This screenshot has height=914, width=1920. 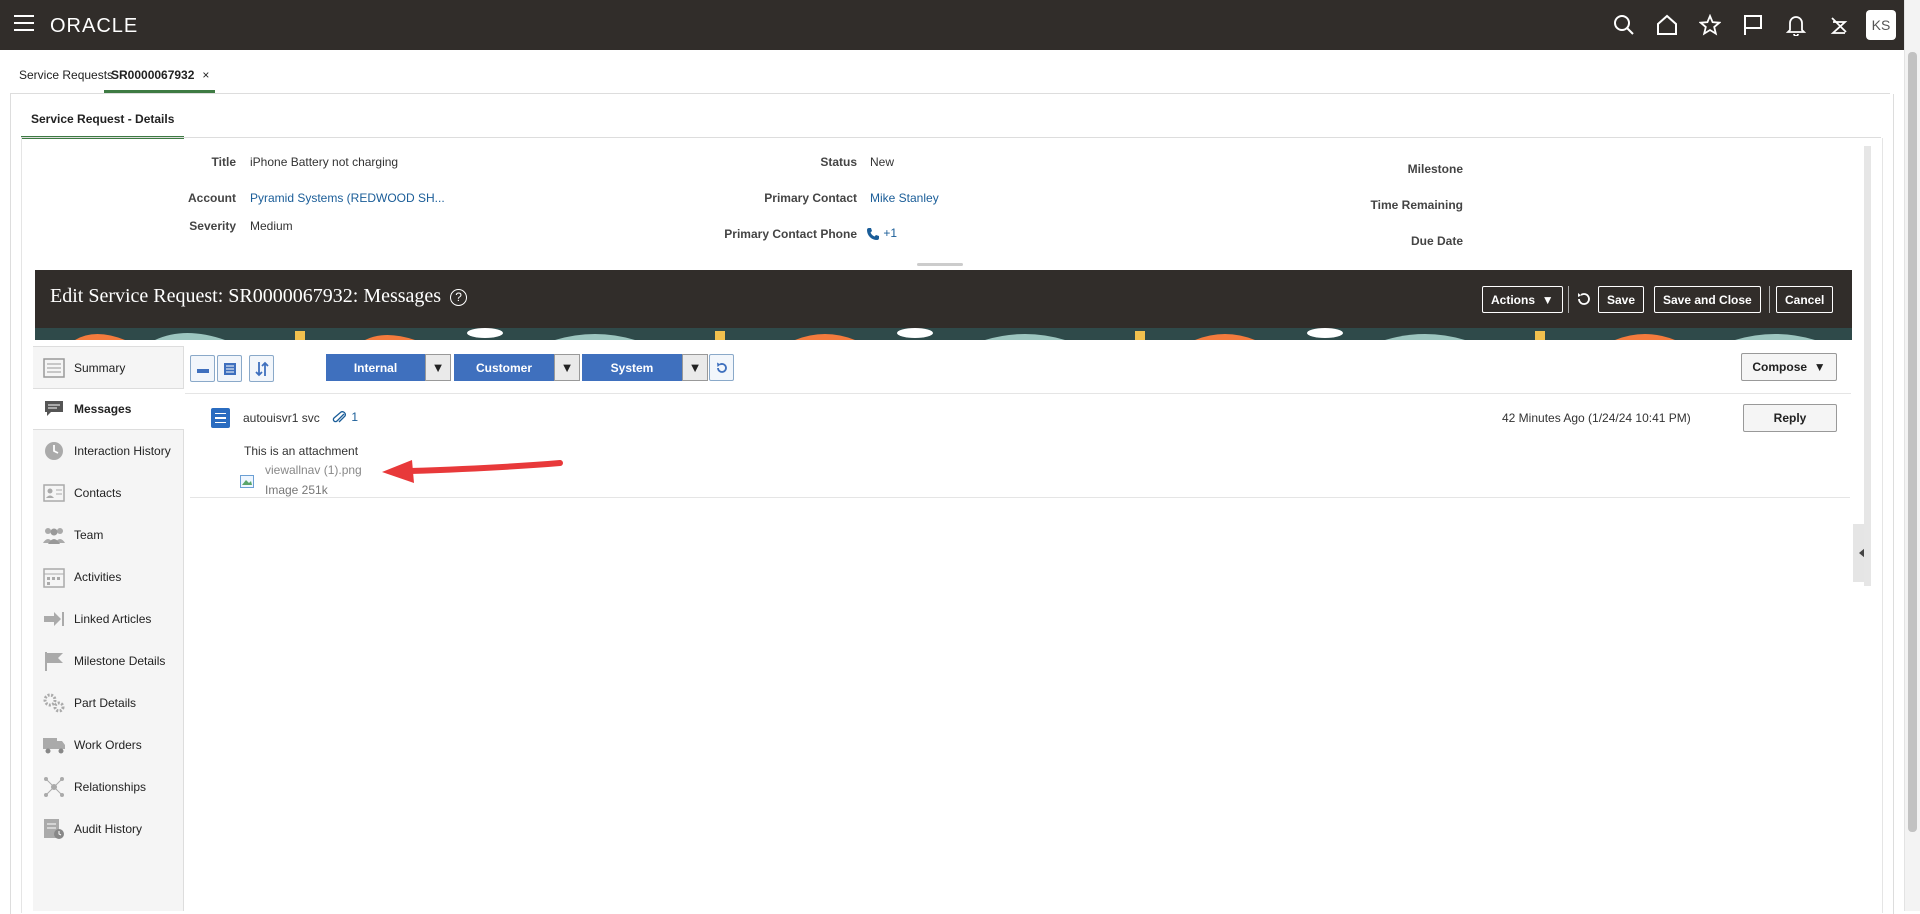 I want to click on filter-customer-dropdown: ▼, so click(x=567, y=367).